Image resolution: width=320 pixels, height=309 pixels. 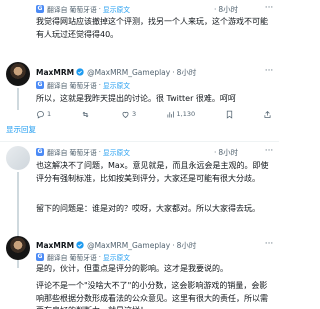 I want to click on tweet-3-meta: · 8小时, so click(x=226, y=152).